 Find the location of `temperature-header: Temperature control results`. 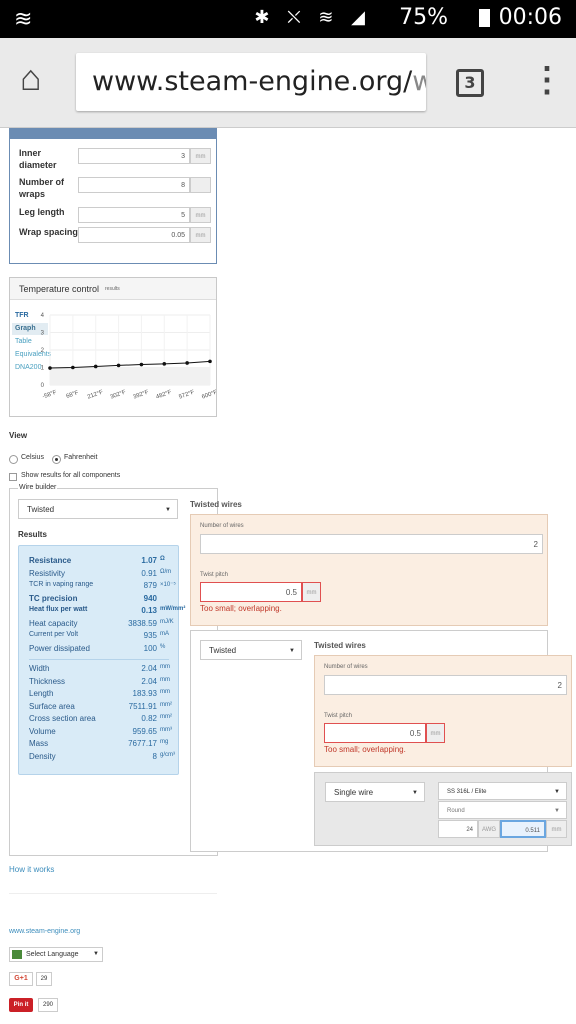

temperature-header: Temperature control results is located at coordinates (113, 289).